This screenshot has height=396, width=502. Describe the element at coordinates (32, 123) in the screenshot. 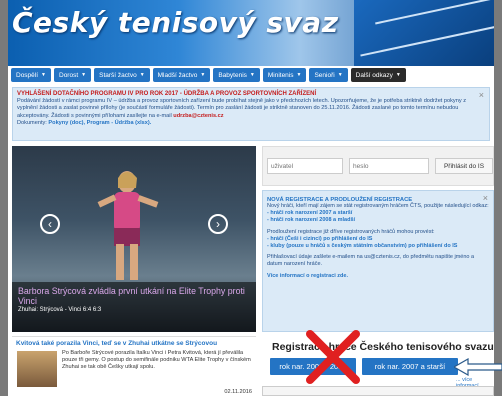

I see `alert-docs-label: Dokumenty:` at that location.